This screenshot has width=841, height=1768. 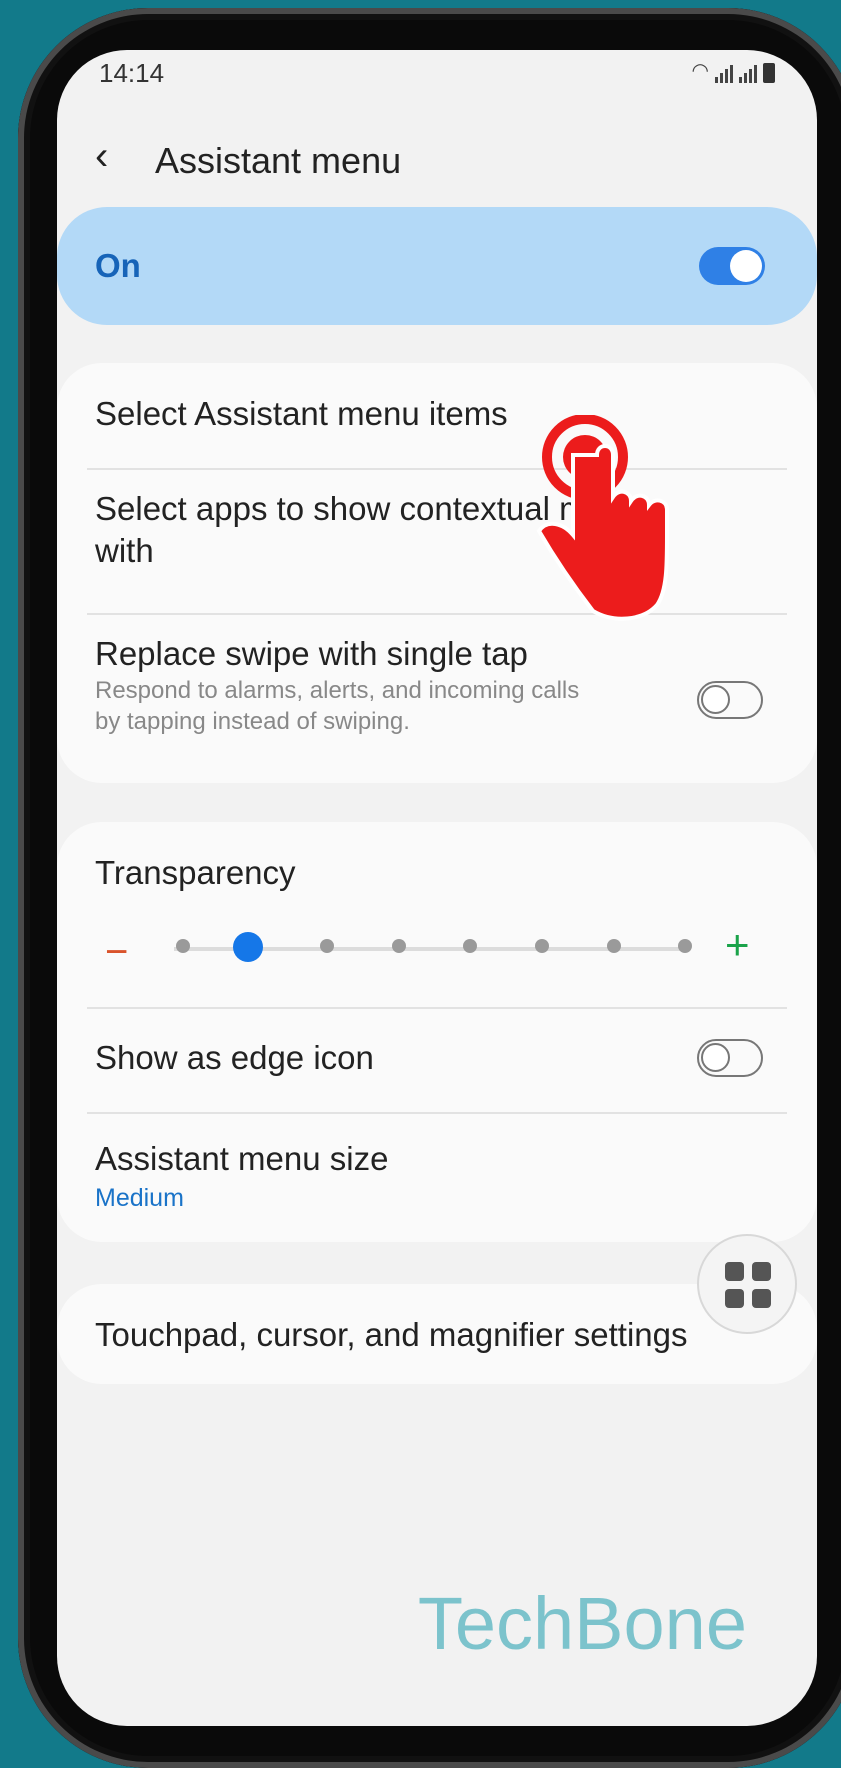 What do you see at coordinates (437, 873) in the screenshot?
I see `transparency-row: Transparency` at bounding box center [437, 873].